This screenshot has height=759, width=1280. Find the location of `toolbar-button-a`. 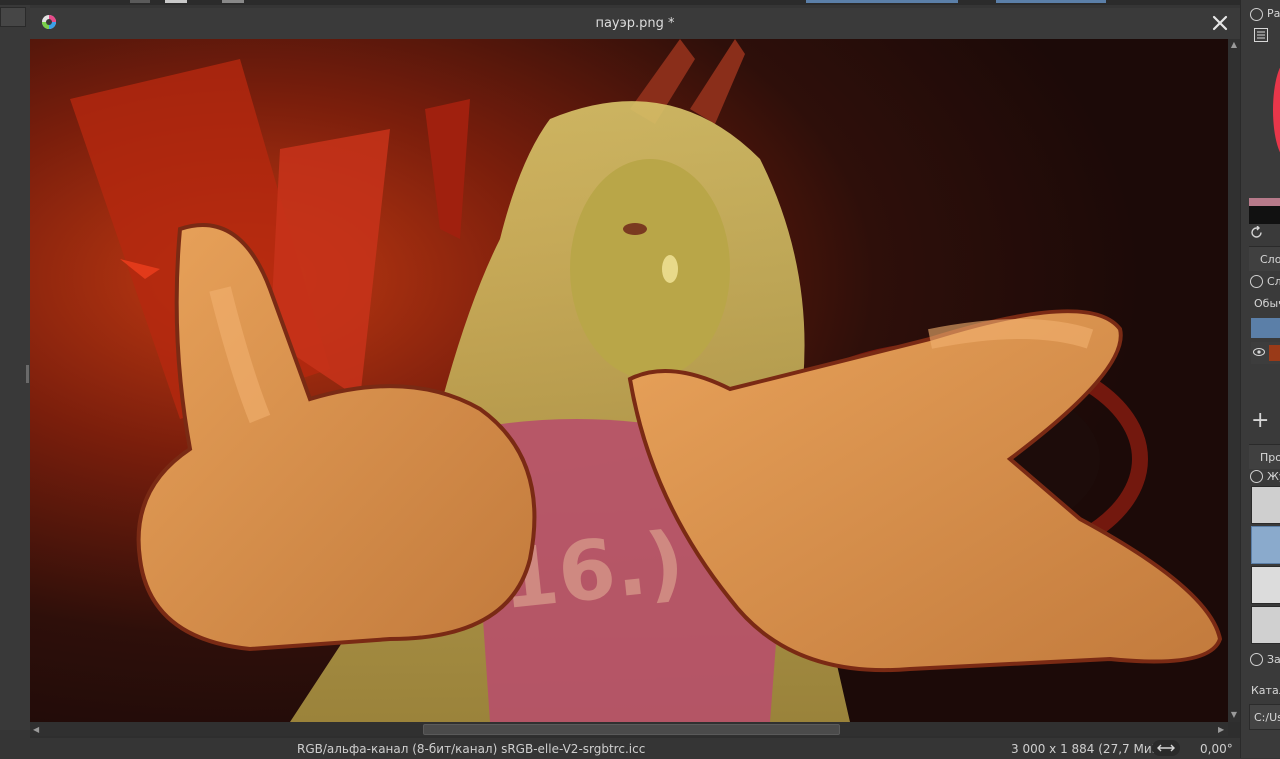

toolbar-button-a is located at coordinates (140, 1).